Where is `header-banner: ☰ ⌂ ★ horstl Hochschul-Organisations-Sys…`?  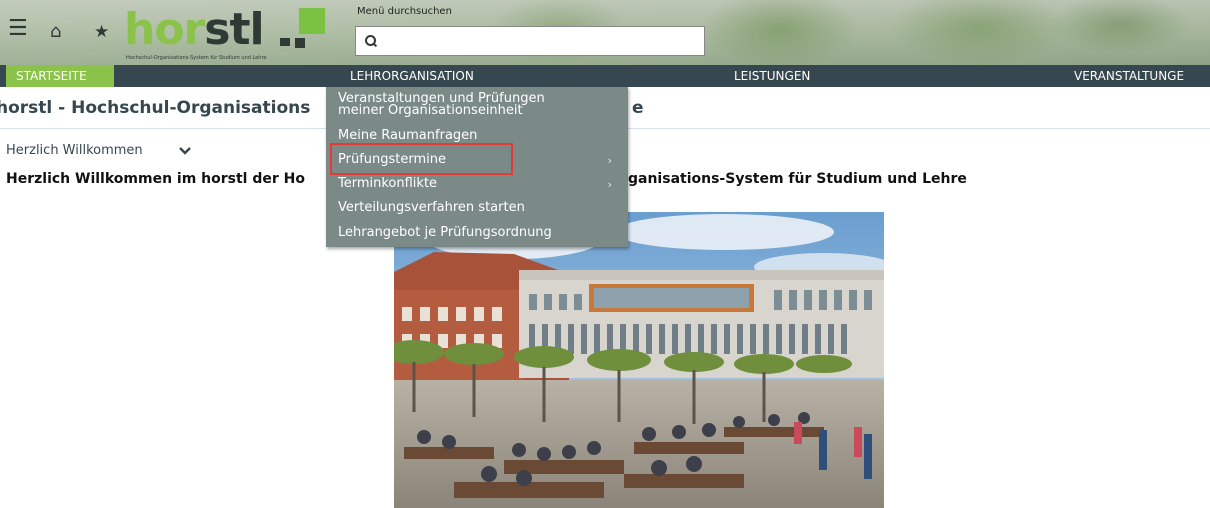 header-banner: ☰ ⌂ ★ horstl Hochschul-Organisations-Sys… is located at coordinates (605, 32).